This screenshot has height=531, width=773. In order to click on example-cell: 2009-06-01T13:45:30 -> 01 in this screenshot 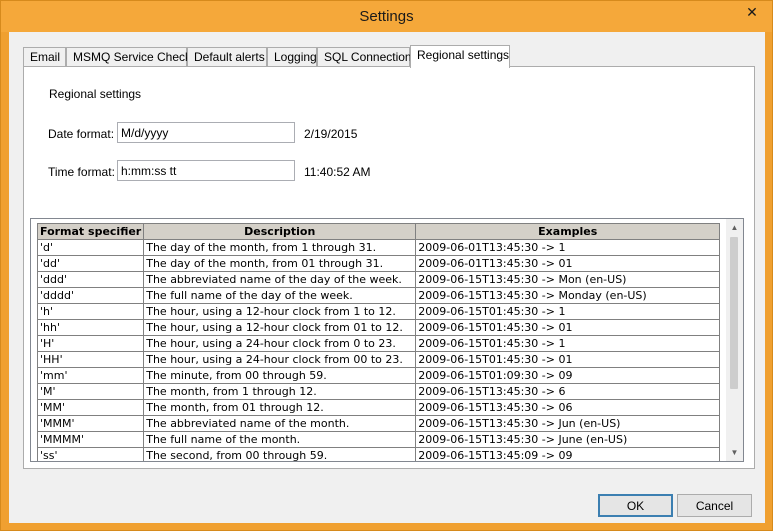, I will do `click(568, 263)`.